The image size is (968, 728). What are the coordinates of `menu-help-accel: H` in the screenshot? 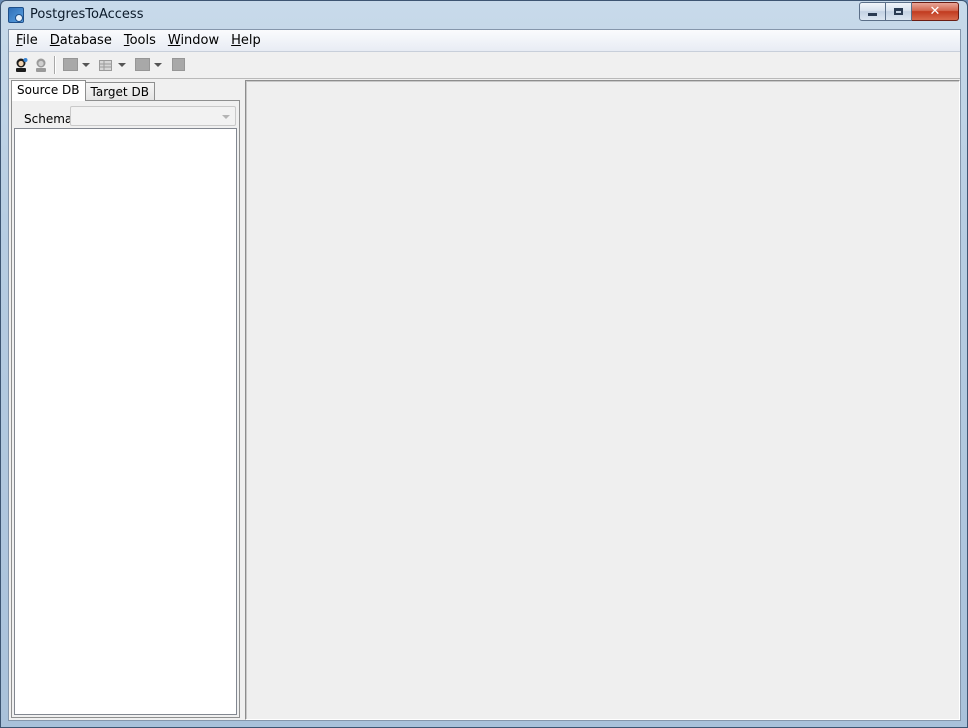 It's located at (236, 40).